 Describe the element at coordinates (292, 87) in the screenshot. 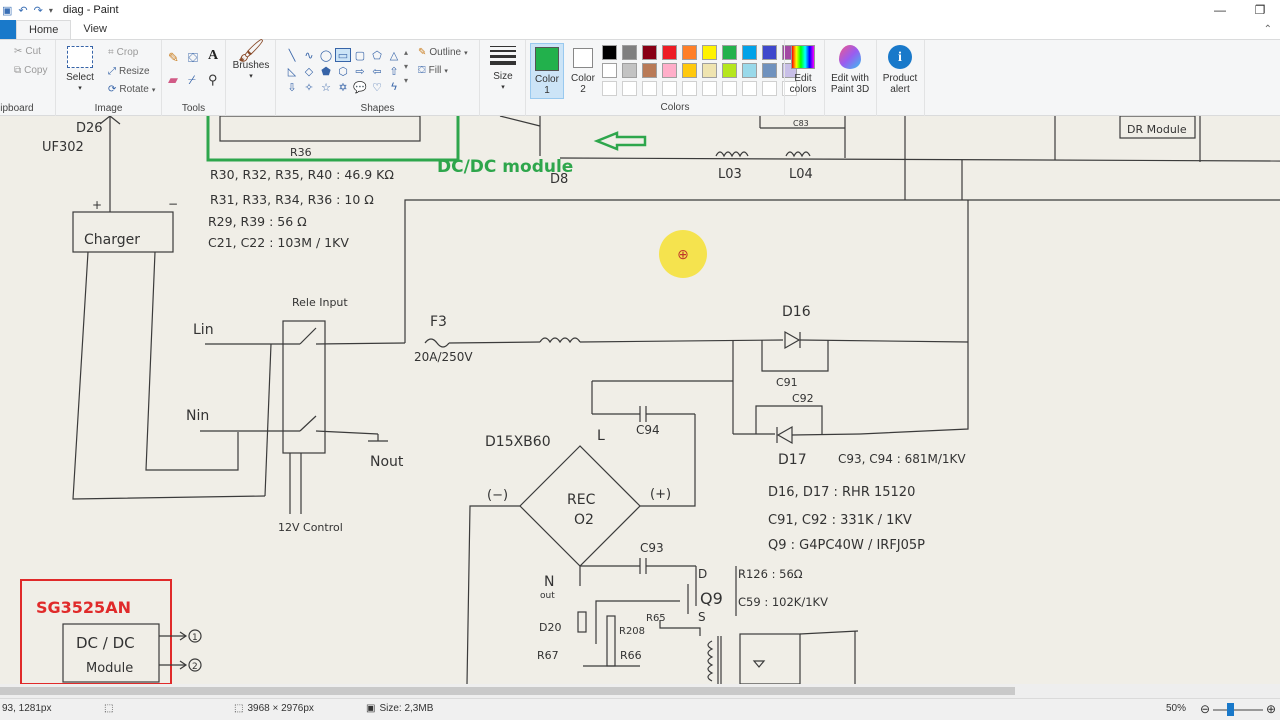

I see `down-arrow-shape-icon: ⇩` at that location.